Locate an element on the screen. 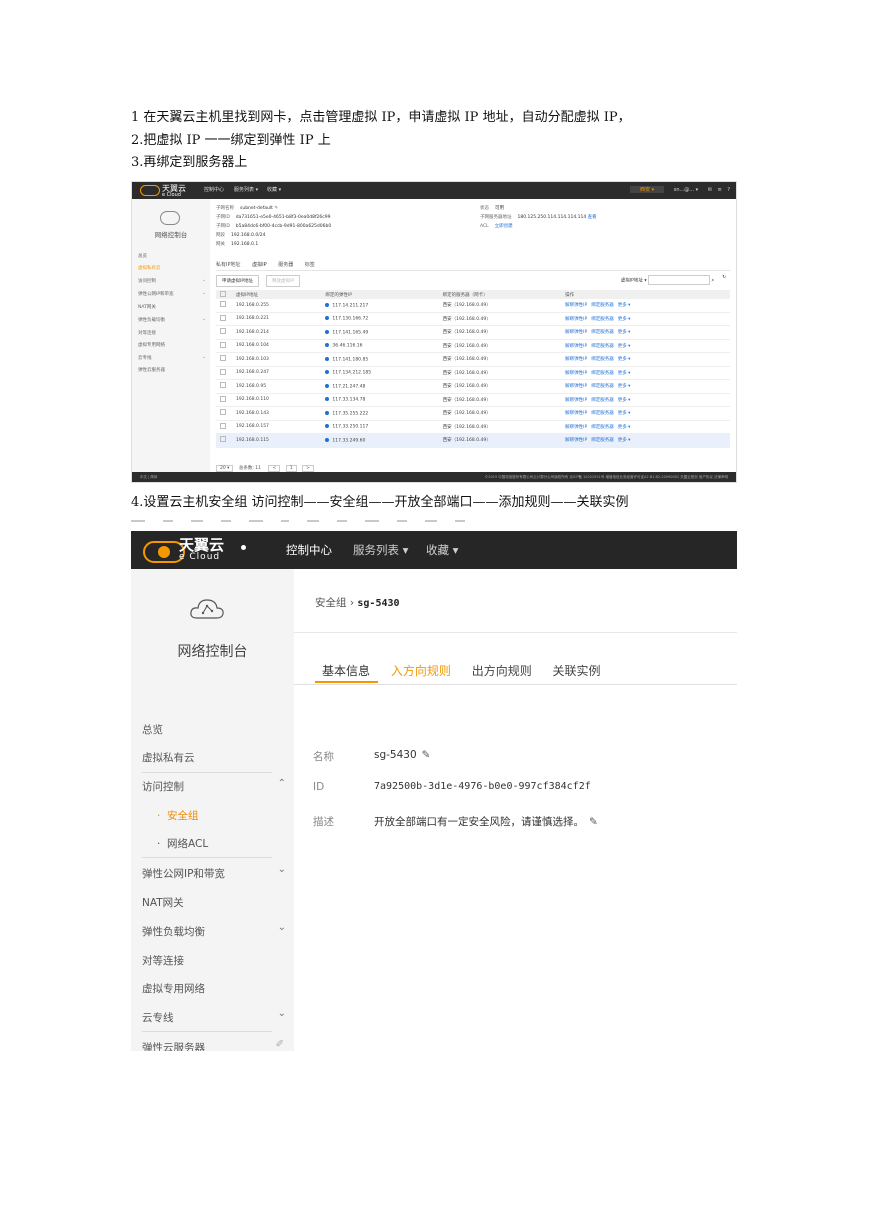  filter-input is located at coordinates (679, 280).